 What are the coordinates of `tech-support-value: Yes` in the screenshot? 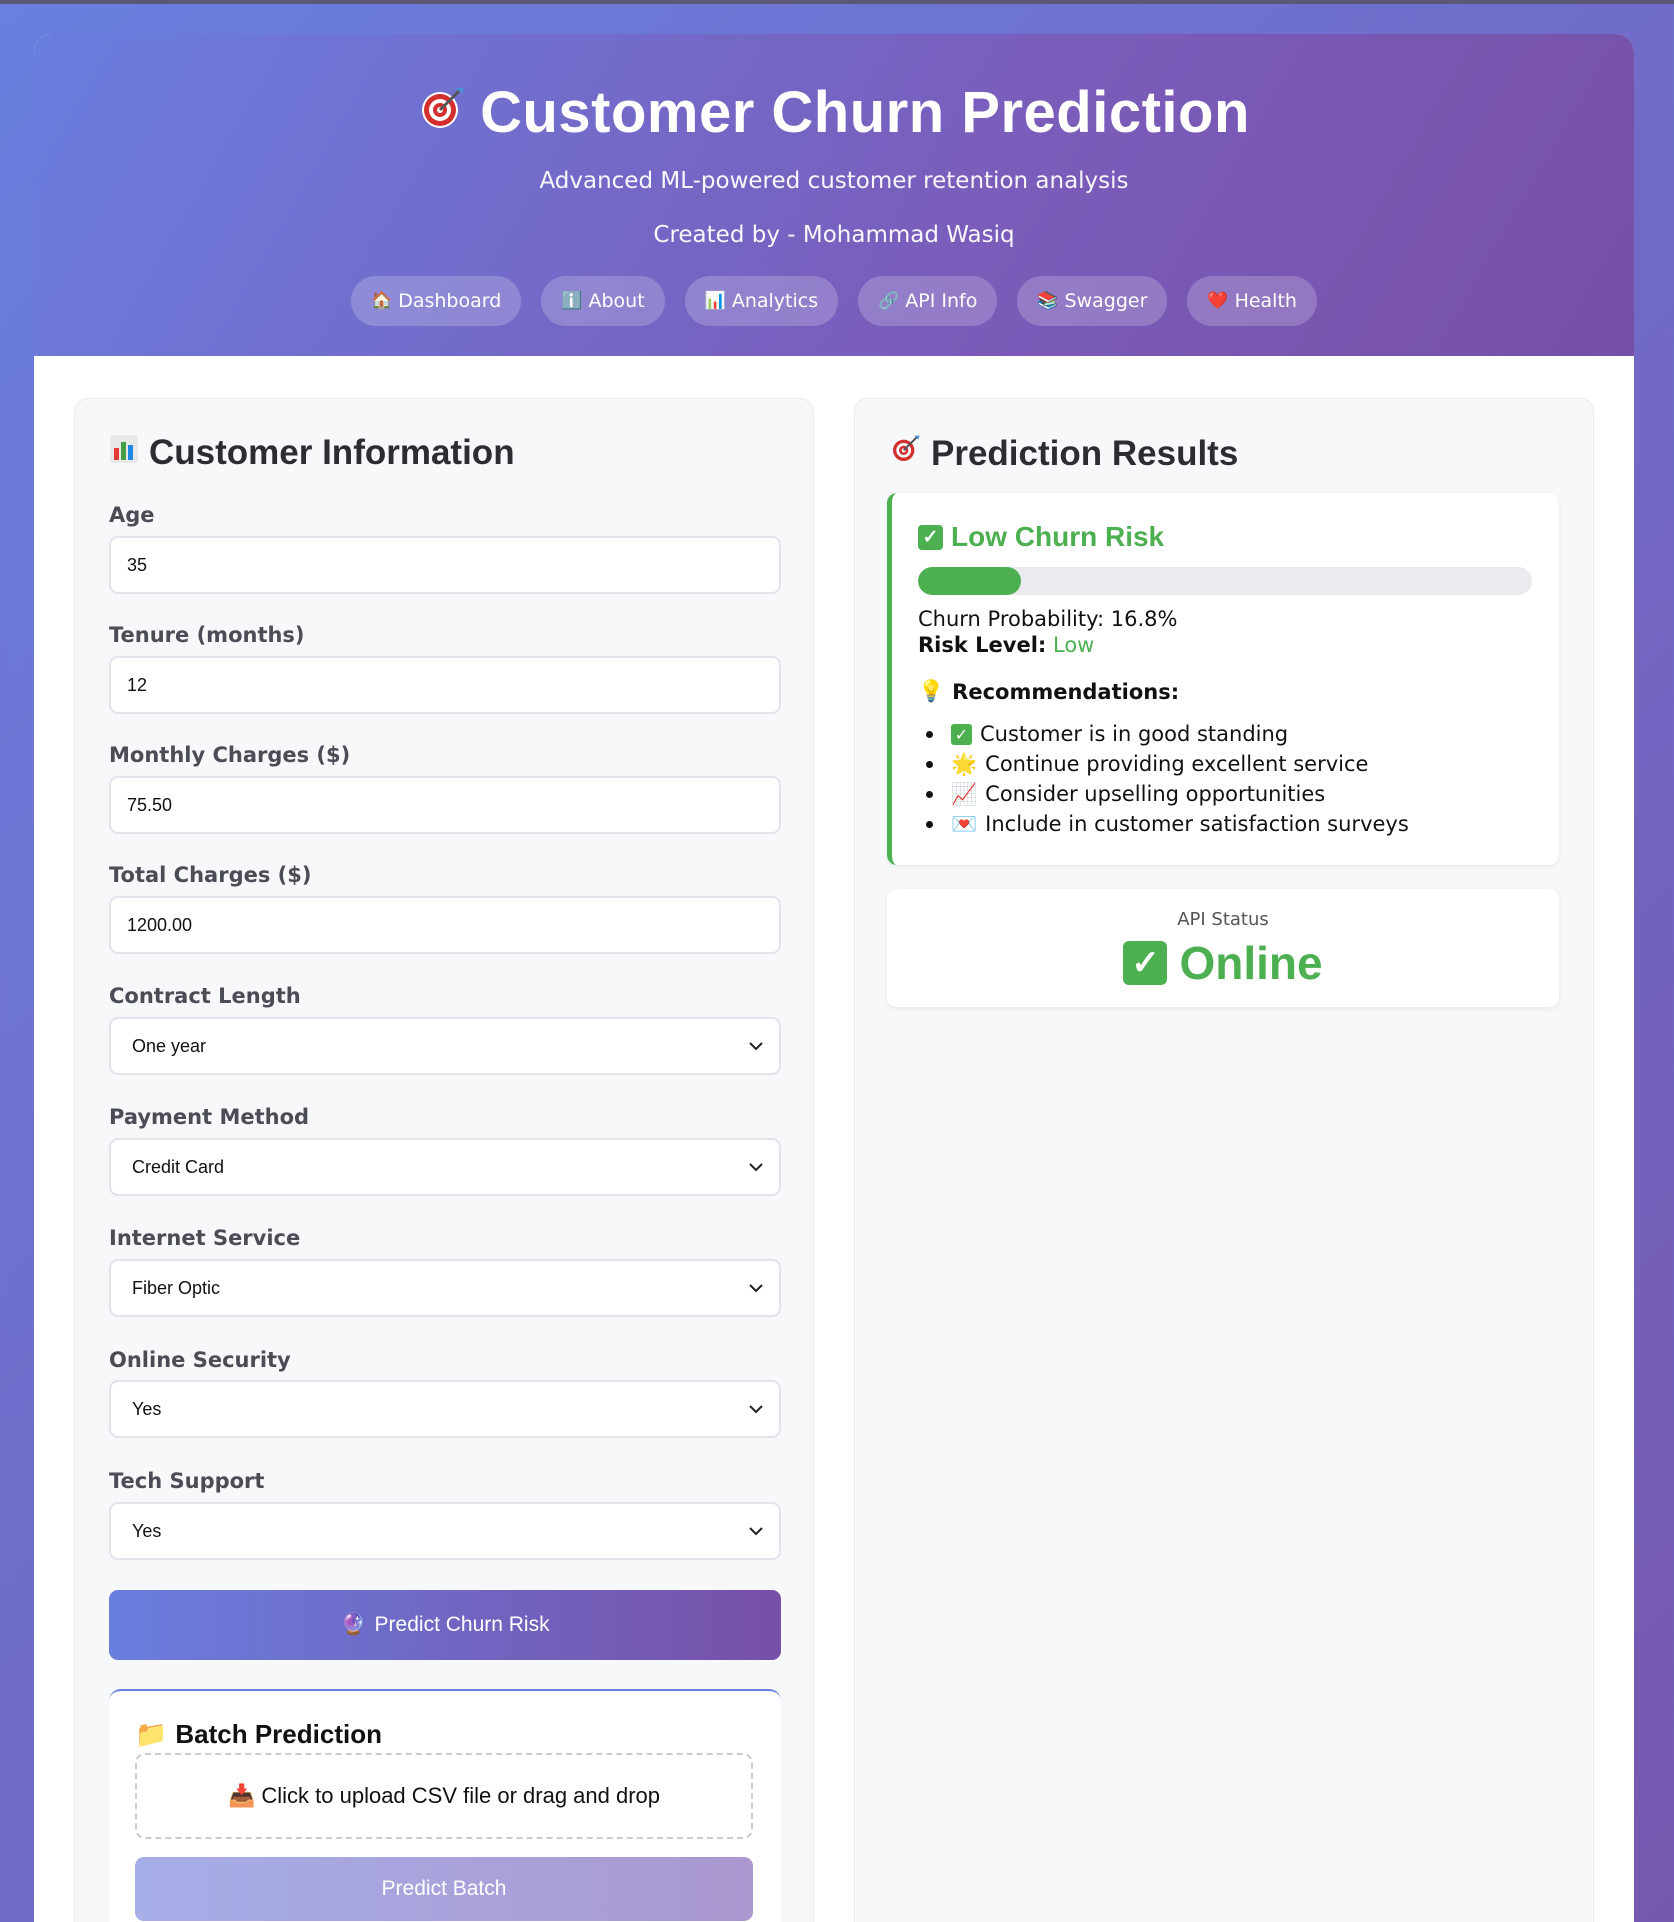 It's located at (147, 1530).